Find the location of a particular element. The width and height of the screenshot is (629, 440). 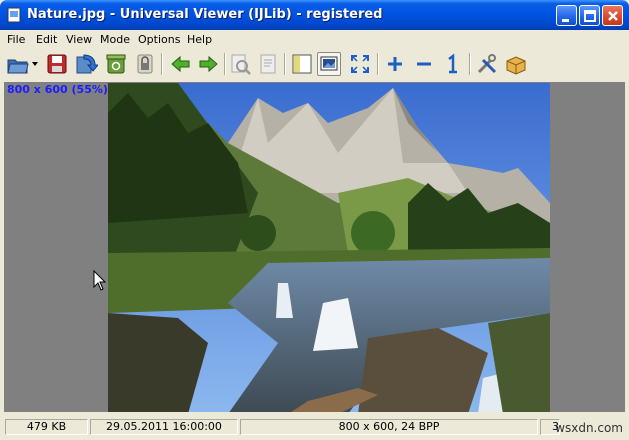

recycle-button is located at coordinates (116, 64).